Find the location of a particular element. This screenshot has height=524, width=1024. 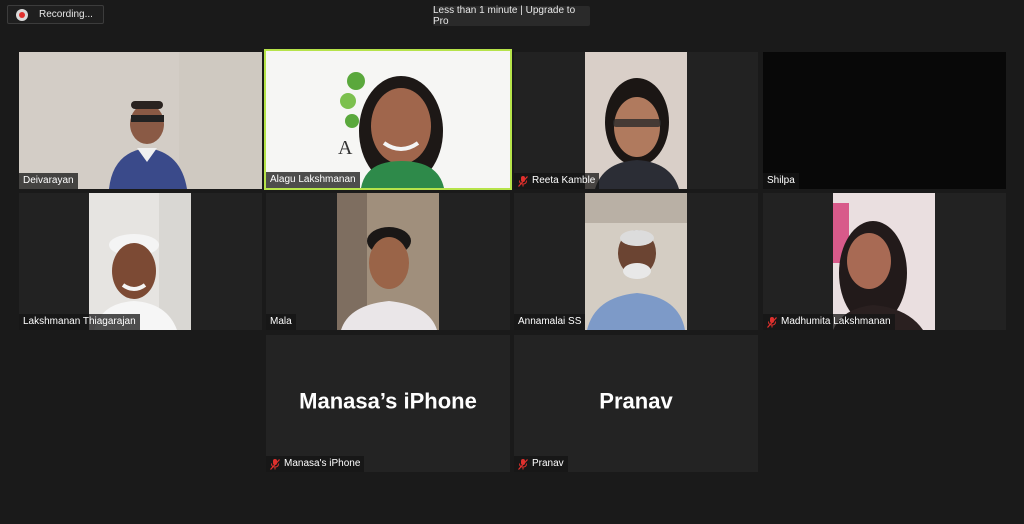

participant-name-tag: Shilpa is located at coordinates (781, 181).